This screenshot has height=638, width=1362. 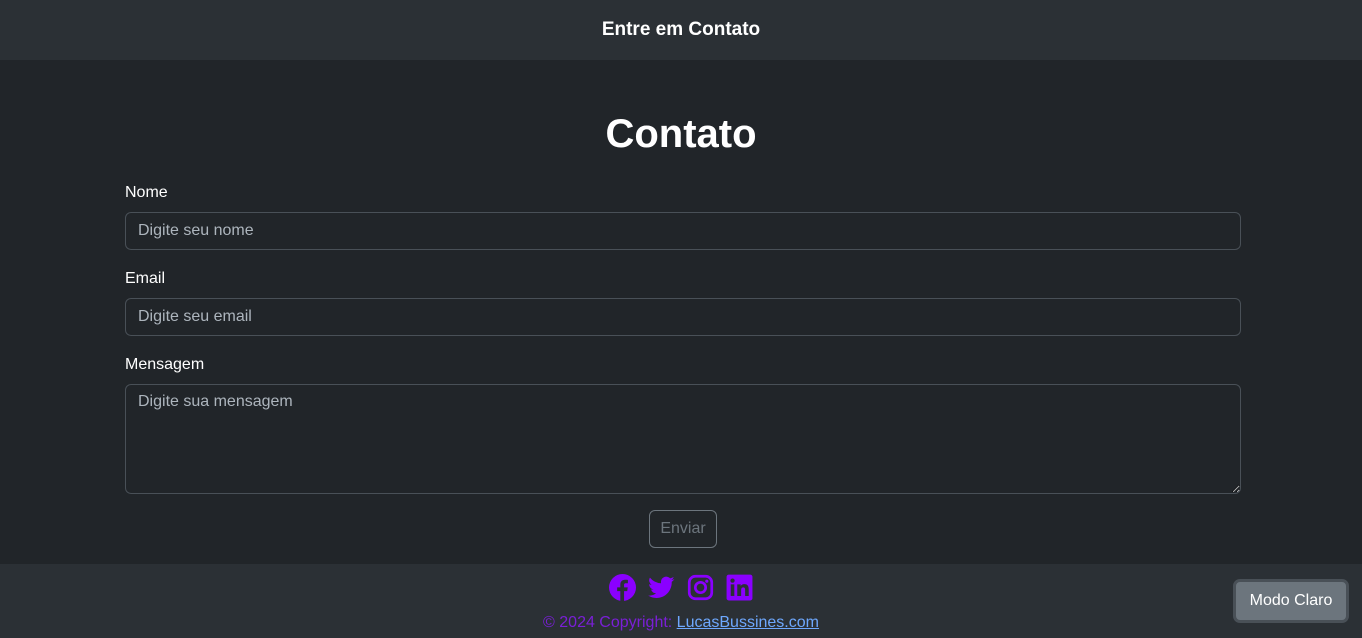 I want to click on facebook-icon, so click(x=622, y=587).